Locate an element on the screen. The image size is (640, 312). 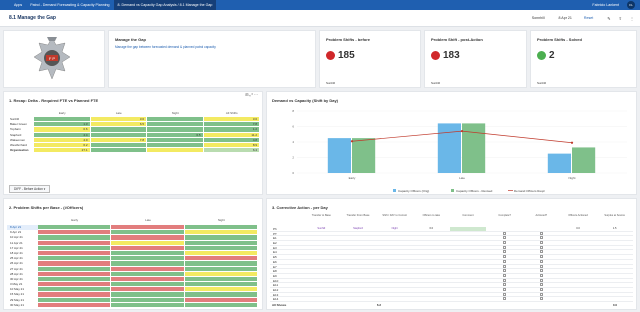
reset-button: Reset is located at coordinates (588, 18).